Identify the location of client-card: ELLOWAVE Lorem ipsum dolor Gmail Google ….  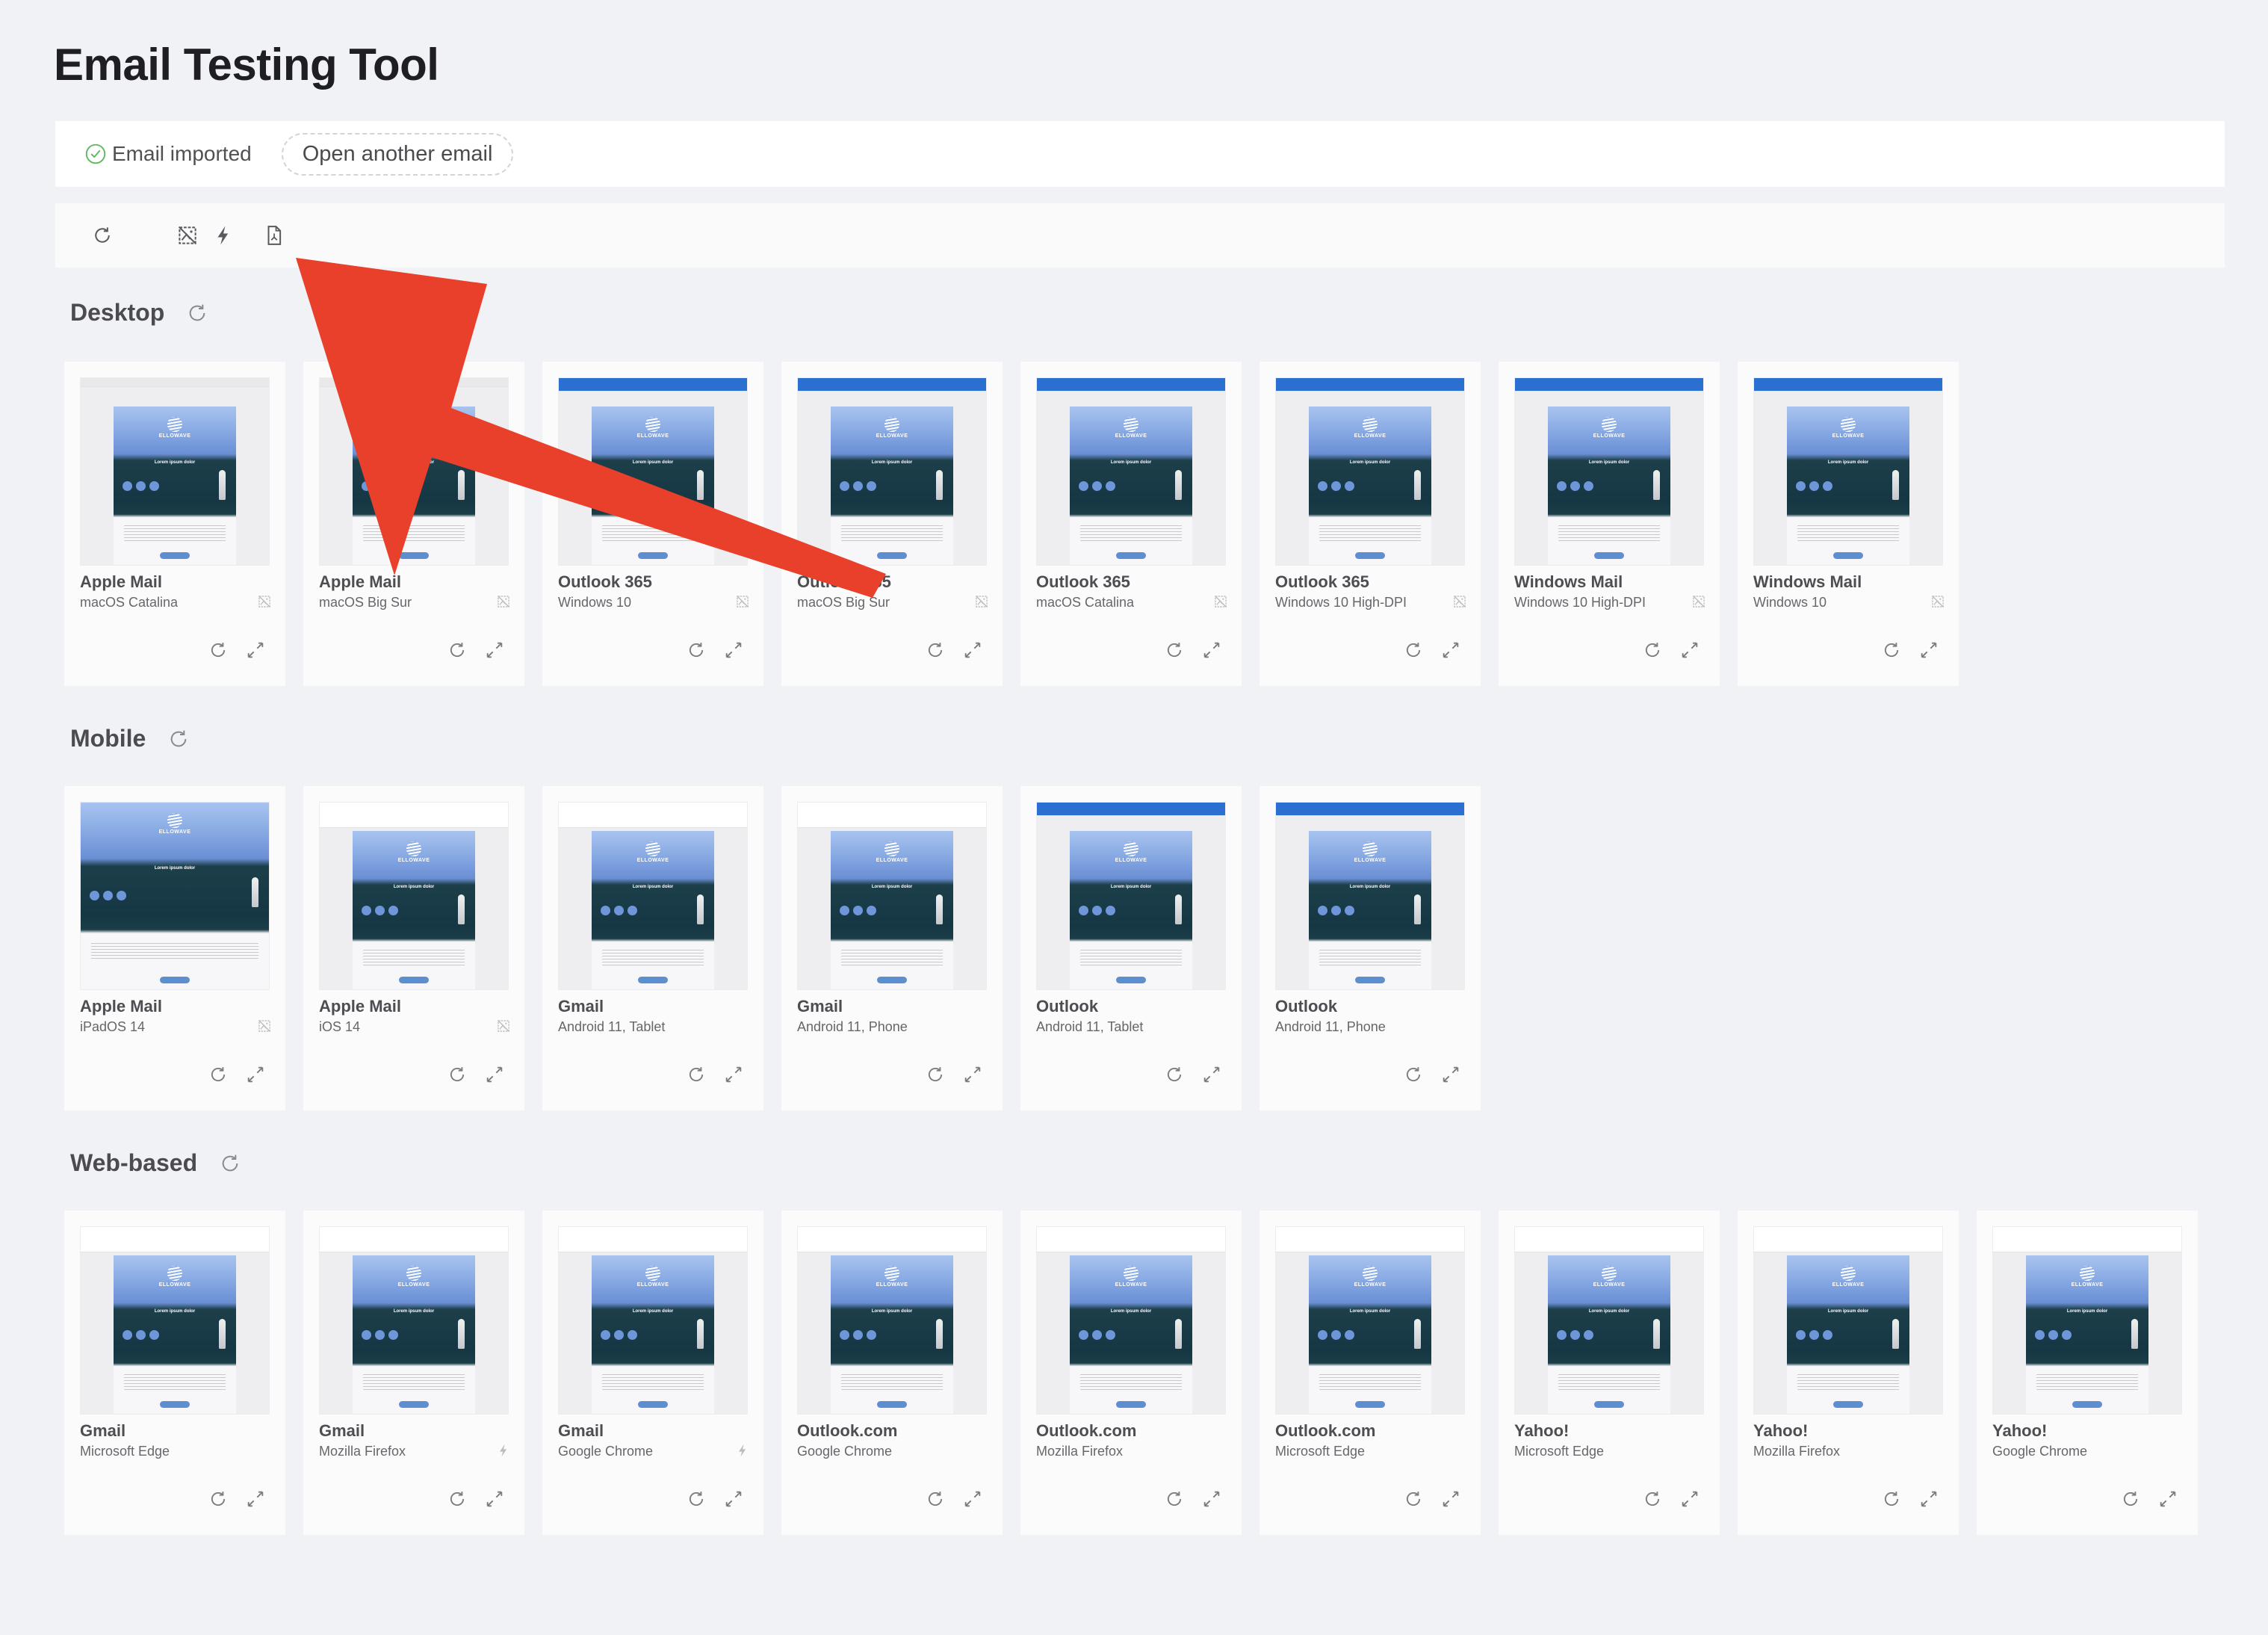
(652, 1373).